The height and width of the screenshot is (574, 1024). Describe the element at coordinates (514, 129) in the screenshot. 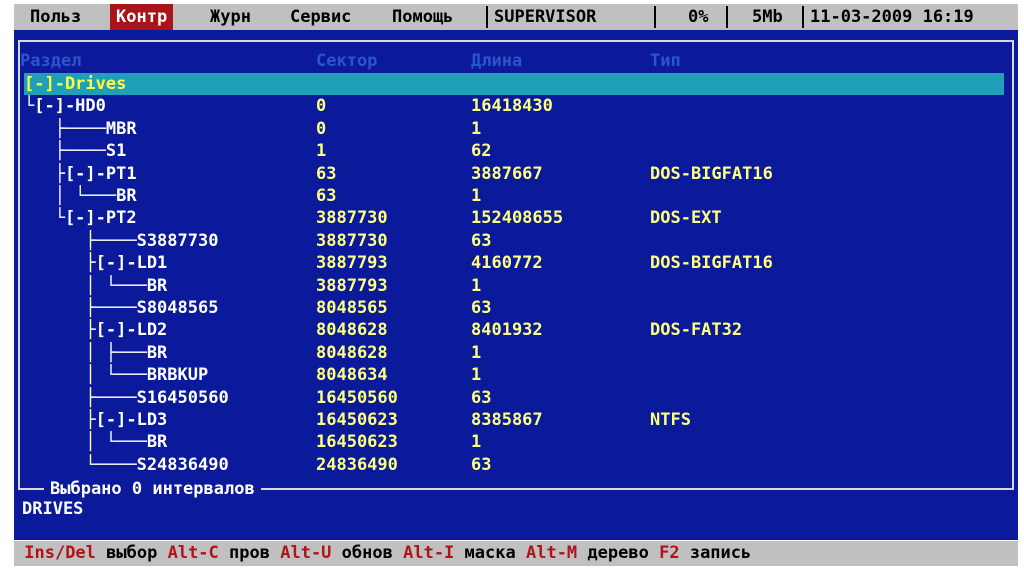

I see `tree-row: ├────MBR 0 1` at that location.